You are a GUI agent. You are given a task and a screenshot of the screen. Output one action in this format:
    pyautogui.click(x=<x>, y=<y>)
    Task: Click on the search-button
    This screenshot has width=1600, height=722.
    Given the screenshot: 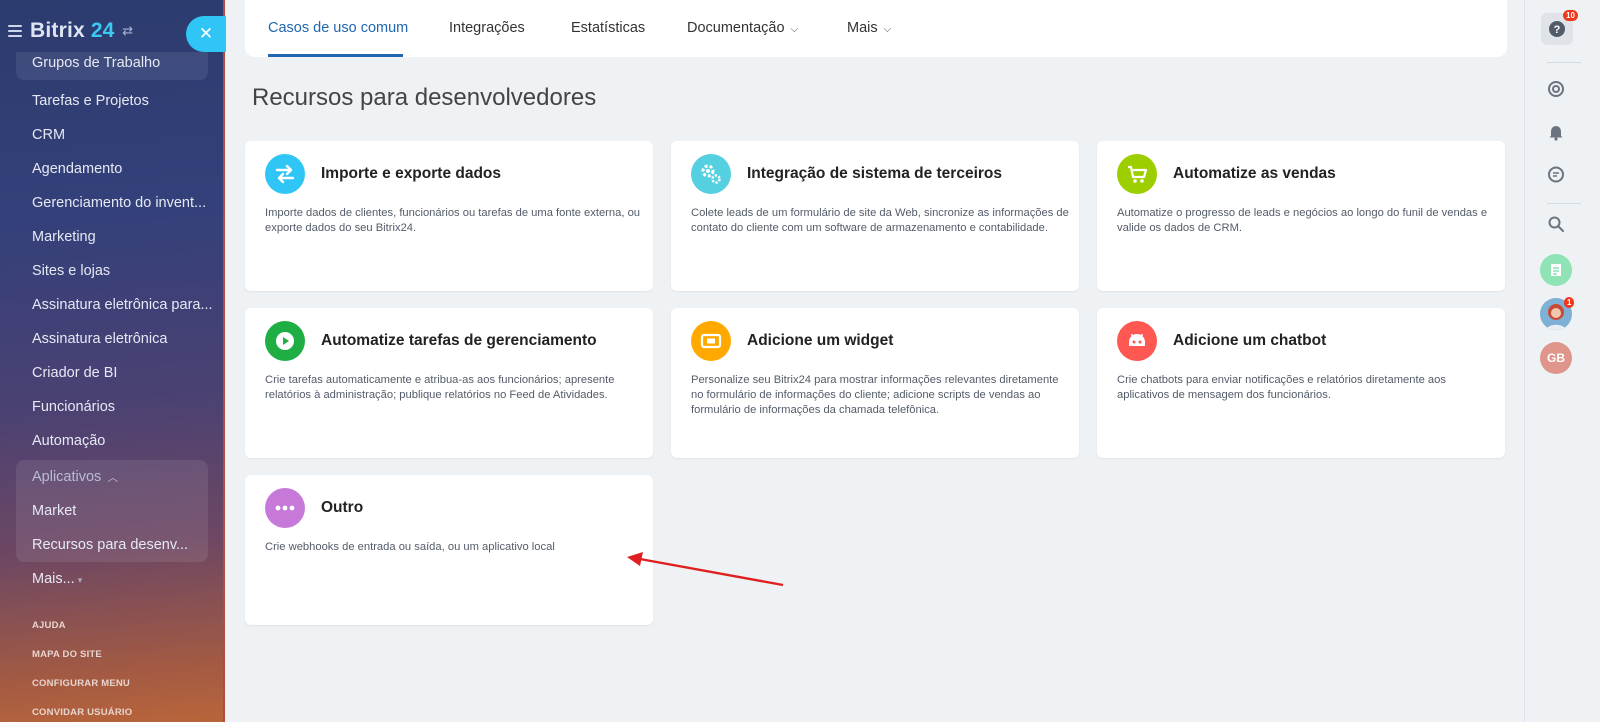 What is the action you would take?
    pyautogui.click(x=1556, y=224)
    